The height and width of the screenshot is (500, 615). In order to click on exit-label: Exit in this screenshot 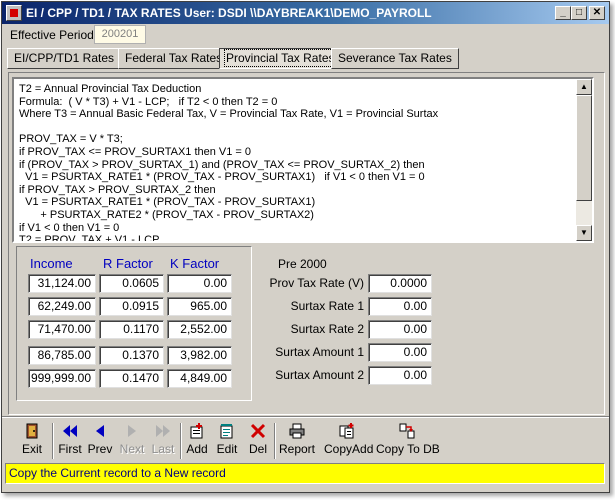, I will do `click(31, 449)`.